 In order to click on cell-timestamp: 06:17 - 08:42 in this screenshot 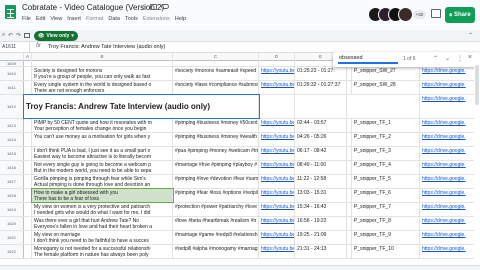, I will do `click(321, 153)`.